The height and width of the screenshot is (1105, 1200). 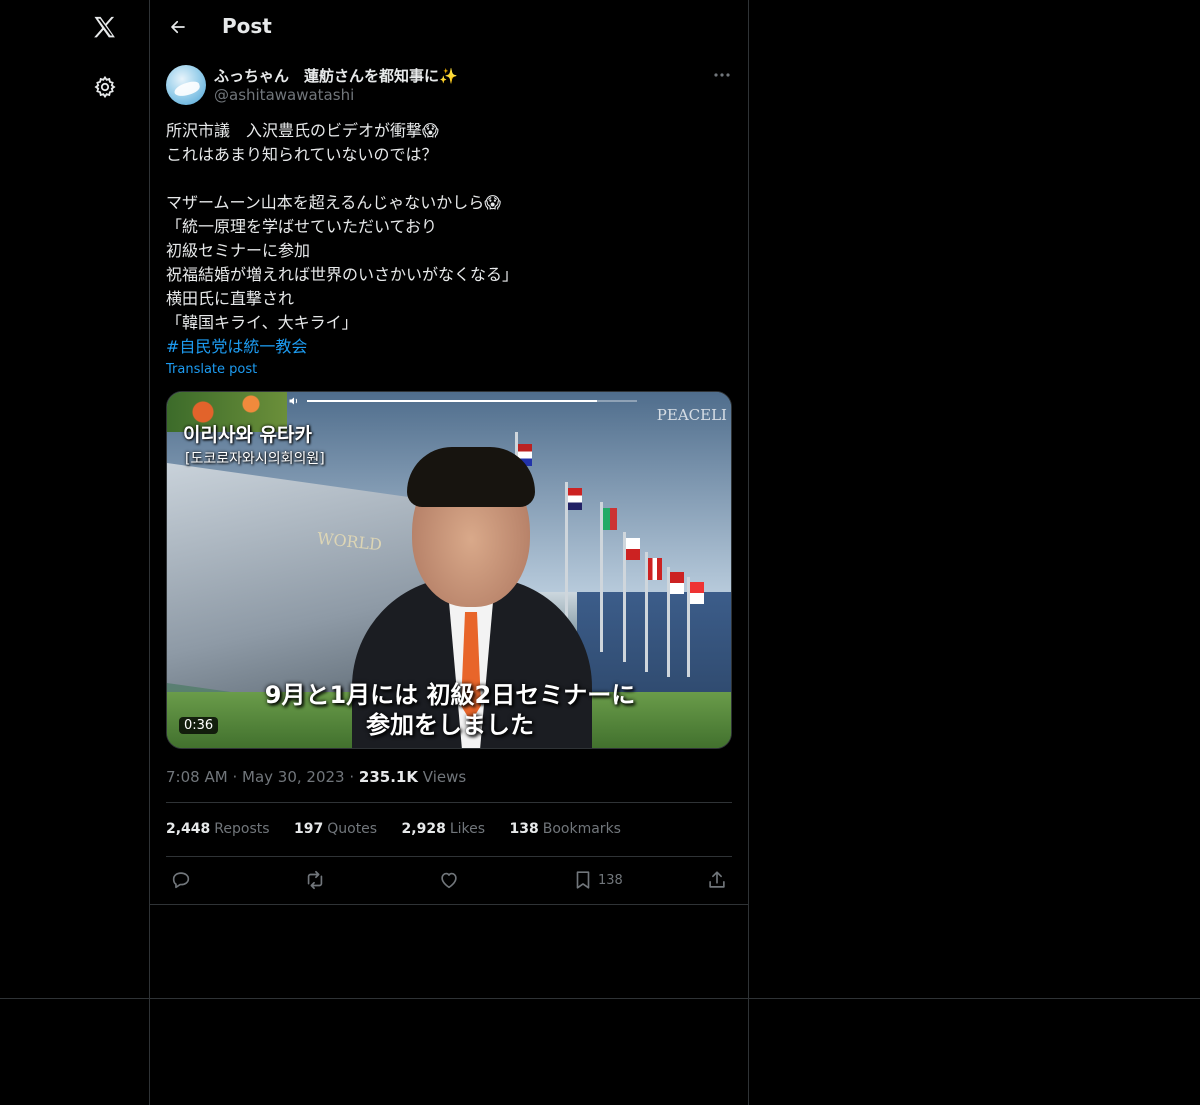 What do you see at coordinates (255, 459) in the screenshot?
I see `video-overlay-subtitle: [도코로자와시의회의원]` at bounding box center [255, 459].